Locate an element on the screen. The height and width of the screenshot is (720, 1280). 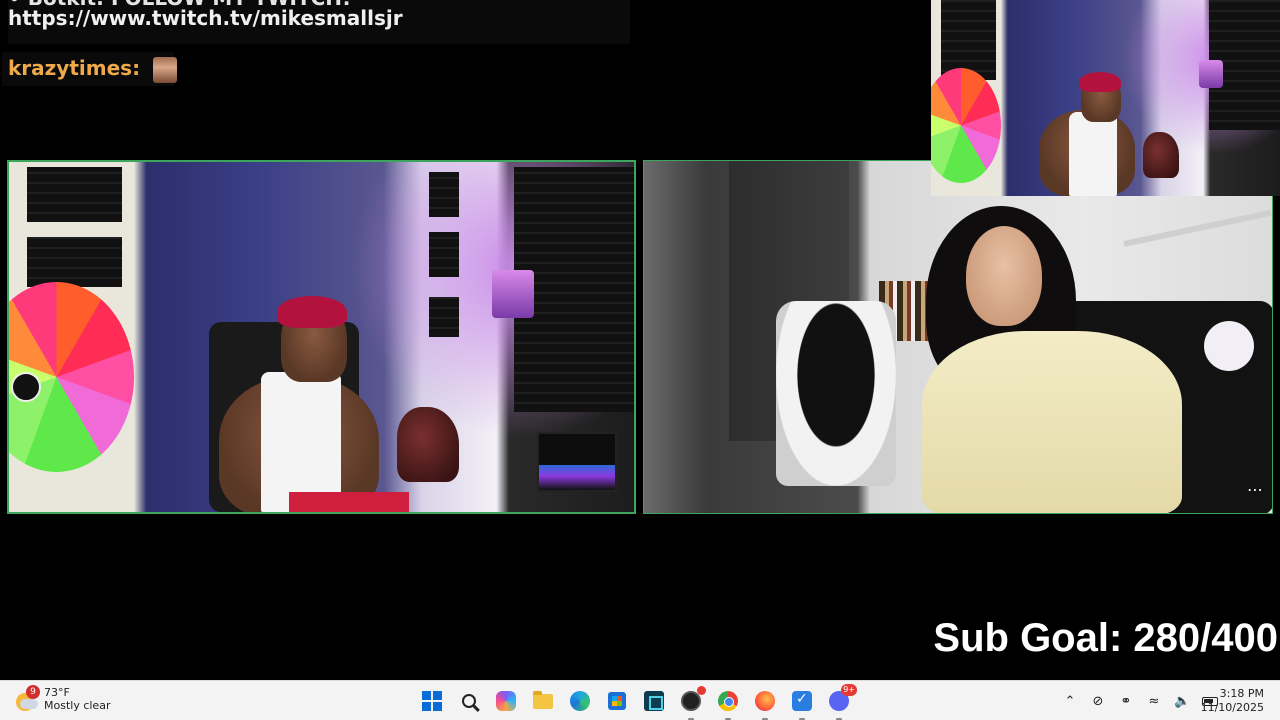
weather-temp: 73°F is located at coordinates (57, 692).